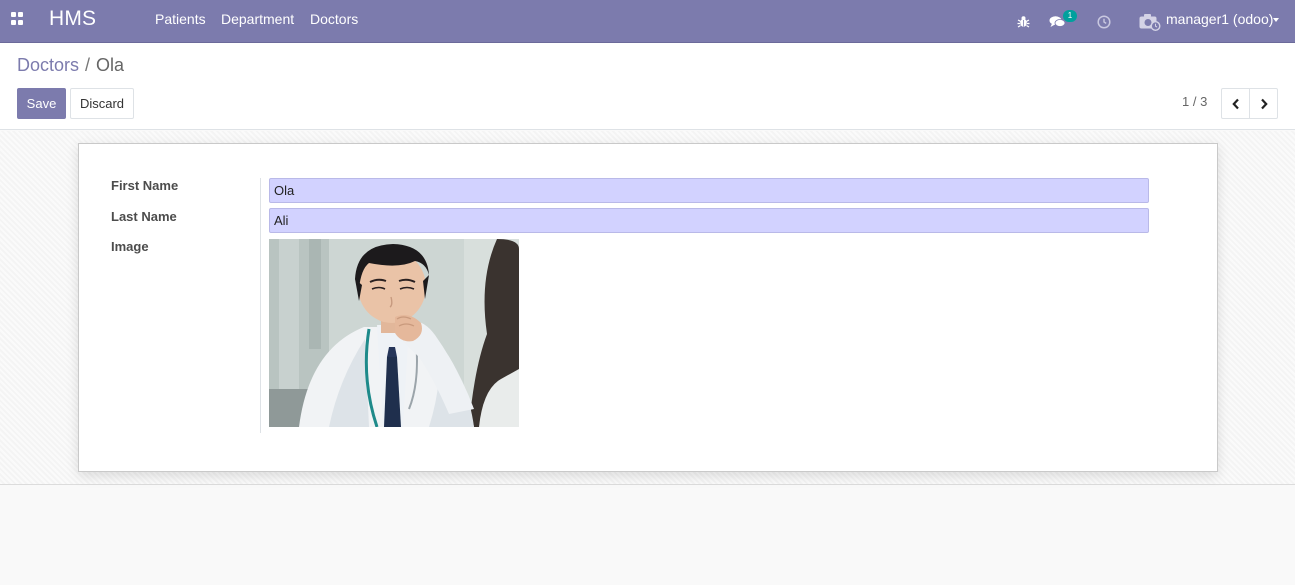 Image resolution: width=1295 pixels, height=585 pixels. I want to click on breadcrumb: Doctors / Ola, so click(70, 65).